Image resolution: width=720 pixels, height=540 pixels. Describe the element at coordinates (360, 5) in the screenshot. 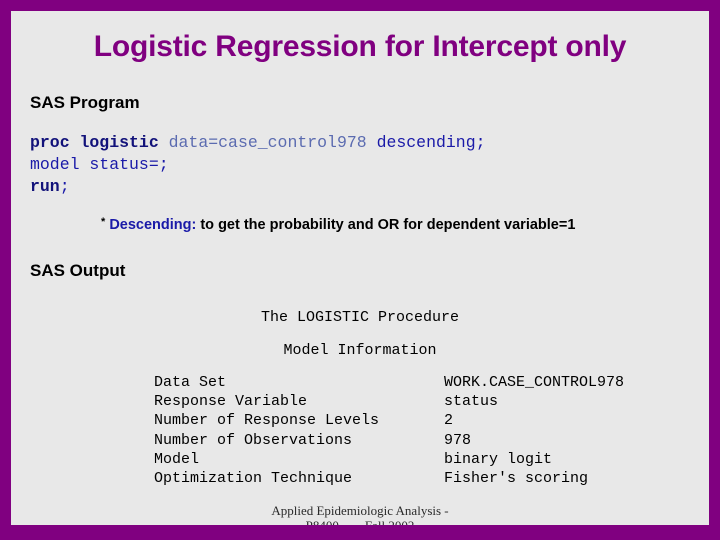

I see `slide-border-top` at that location.